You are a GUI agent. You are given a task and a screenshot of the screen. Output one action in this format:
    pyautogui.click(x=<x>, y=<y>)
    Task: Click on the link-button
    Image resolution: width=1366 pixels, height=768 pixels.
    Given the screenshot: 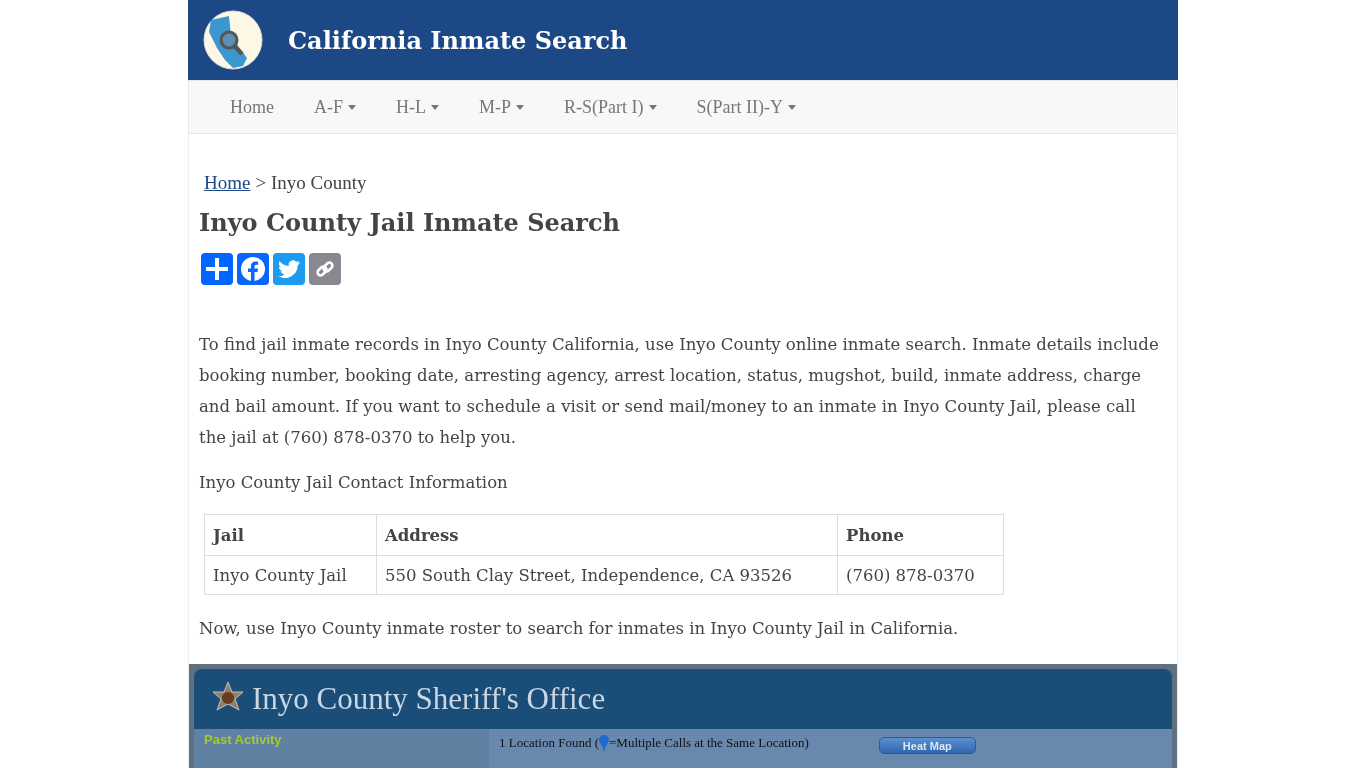 What is the action you would take?
    pyautogui.click(x=325, y=269)
    